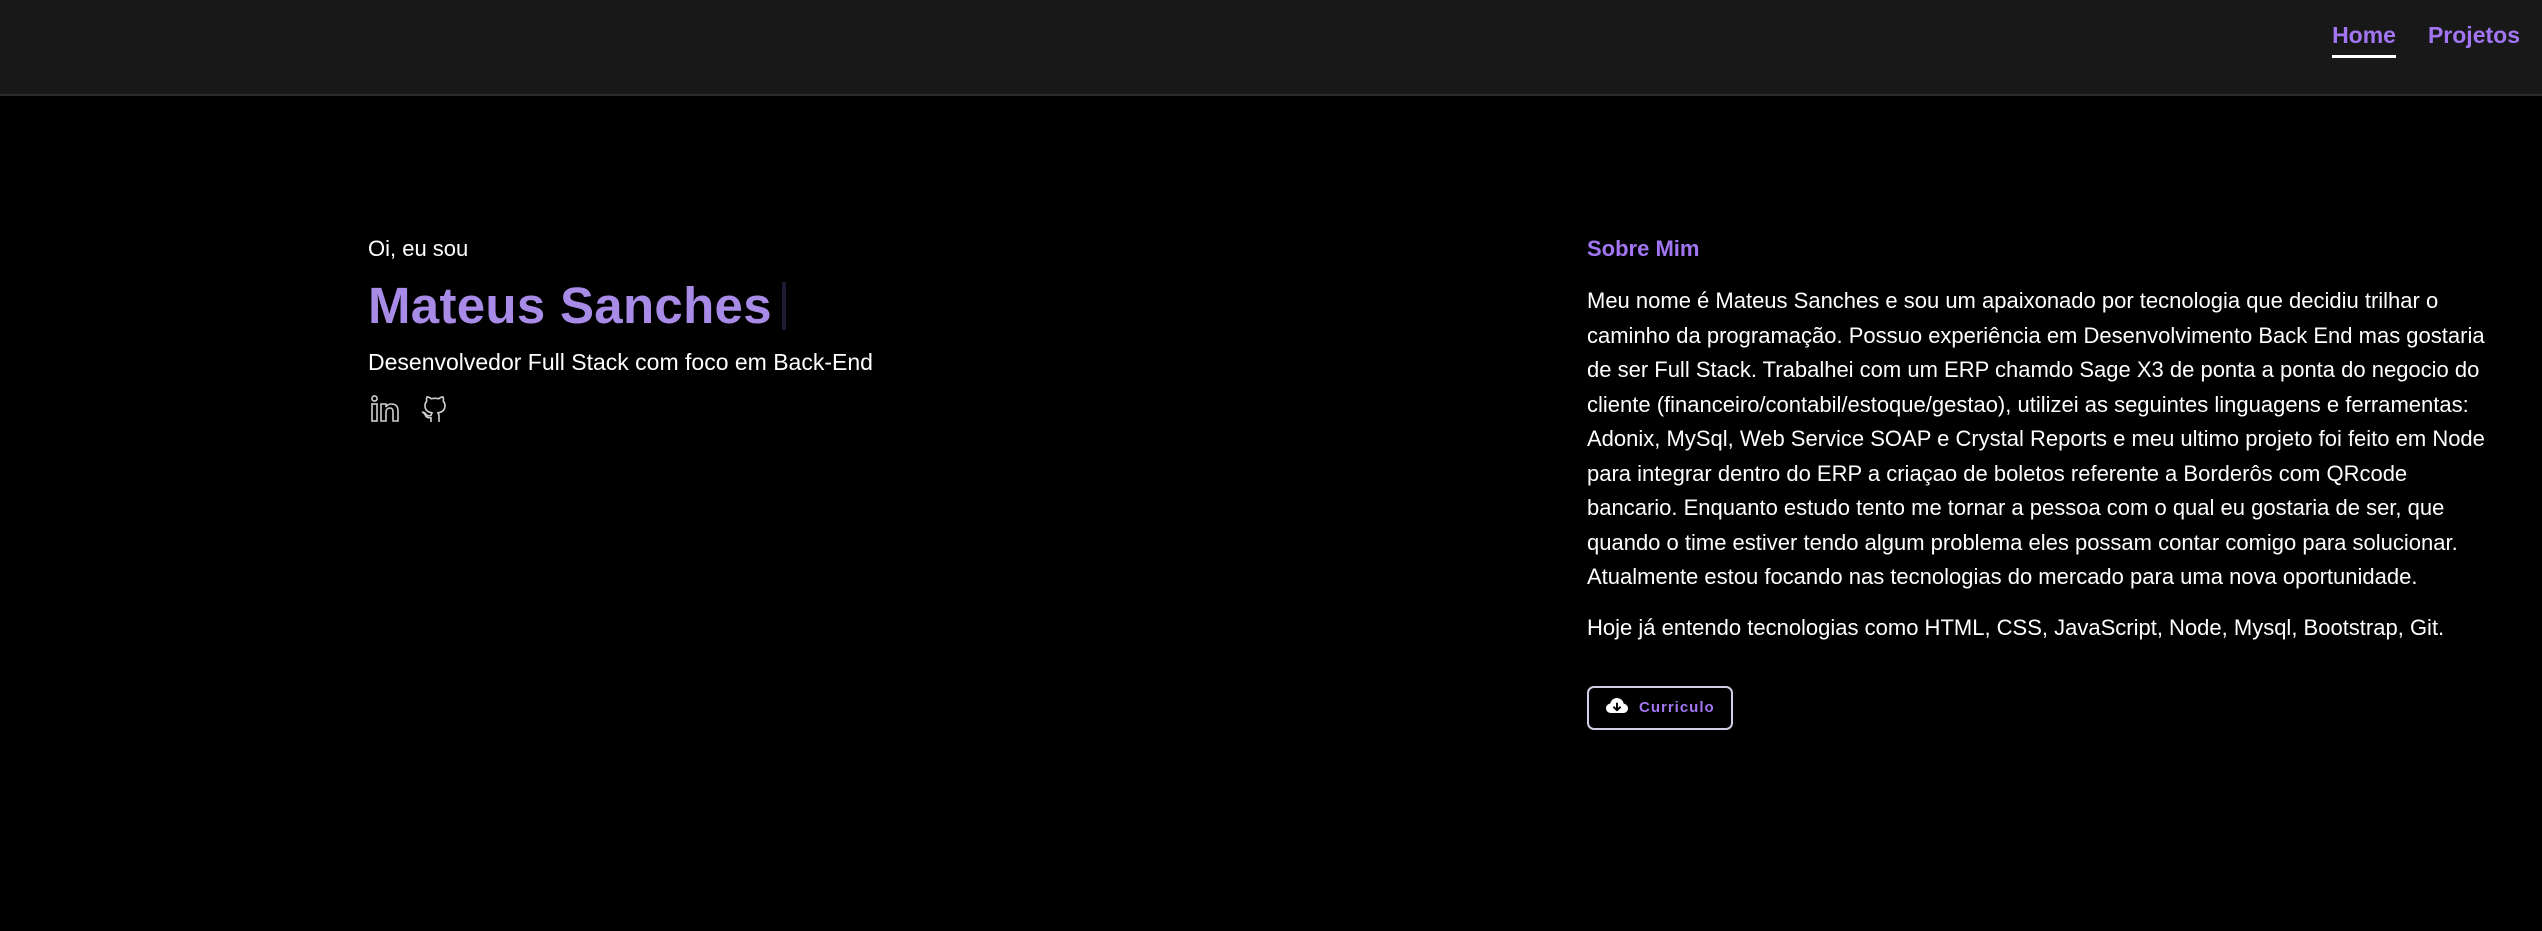  I want to click on github-icon, so click(435, 411).